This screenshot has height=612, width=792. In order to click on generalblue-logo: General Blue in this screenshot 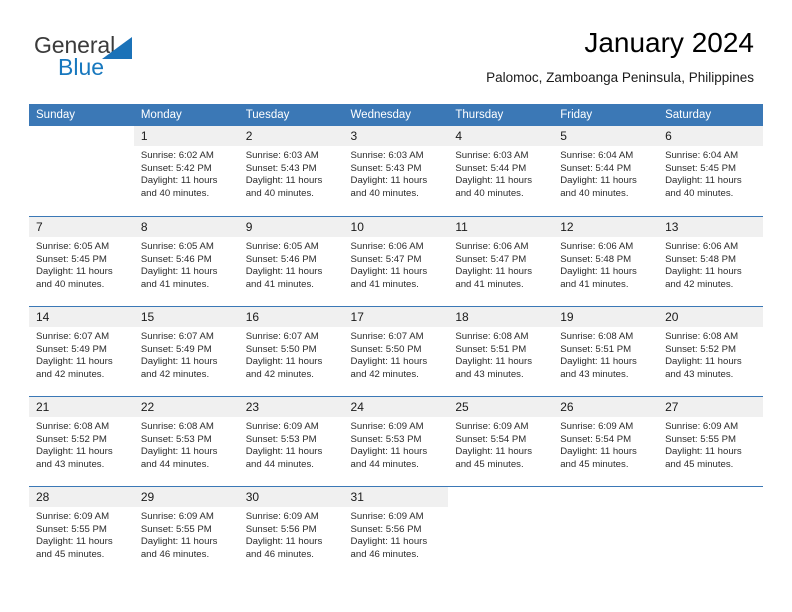, I will do `click(144, 60)`.